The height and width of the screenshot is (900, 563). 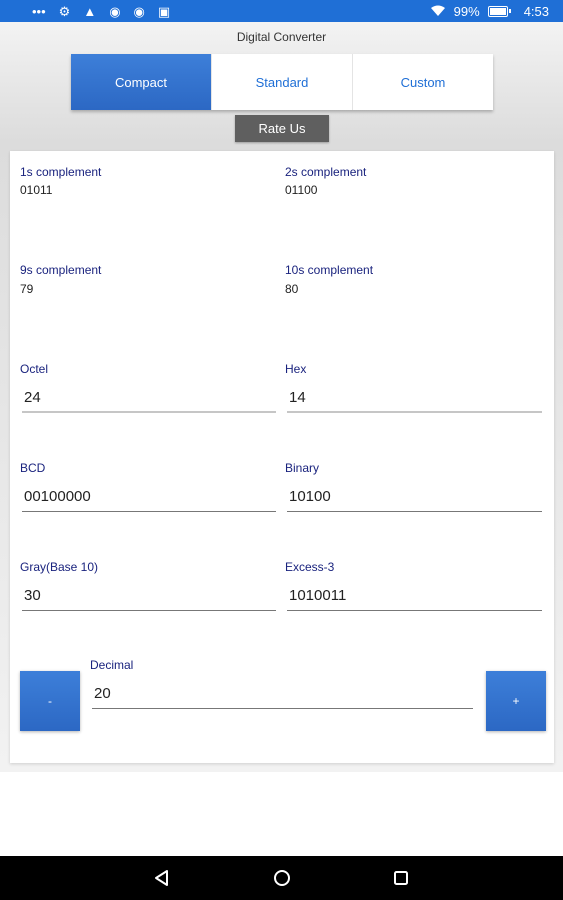 What do you see at coordinates (466, 11) in the screenshot?
I see `battery-percent: 99%` at bounding box center [466, 11].